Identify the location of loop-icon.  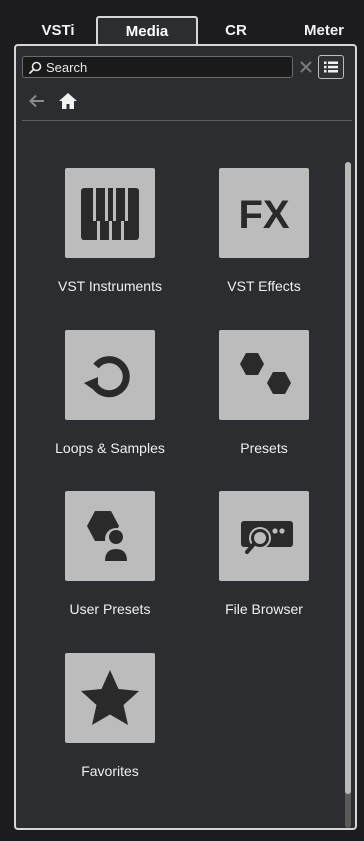
(110, 375).